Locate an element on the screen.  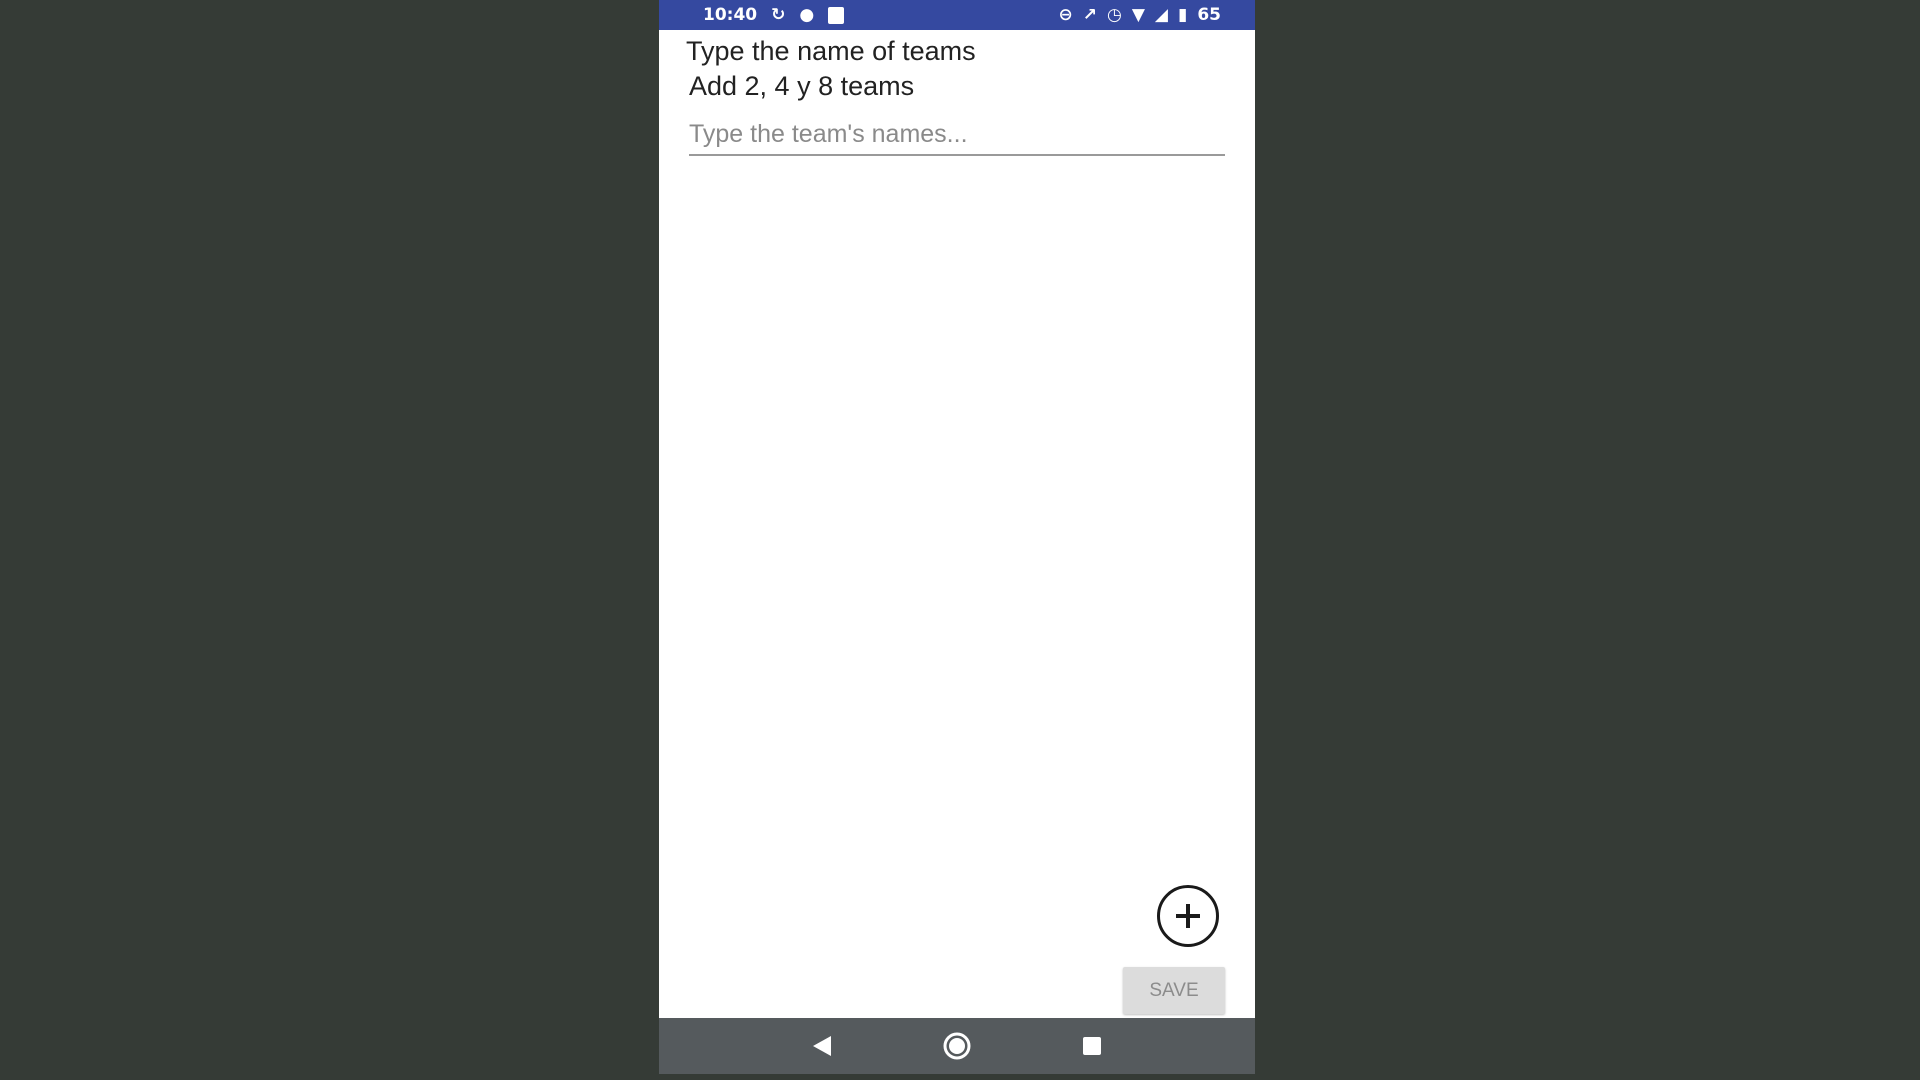
page-title: Type the name of teams is located at coordinates (831, 51).